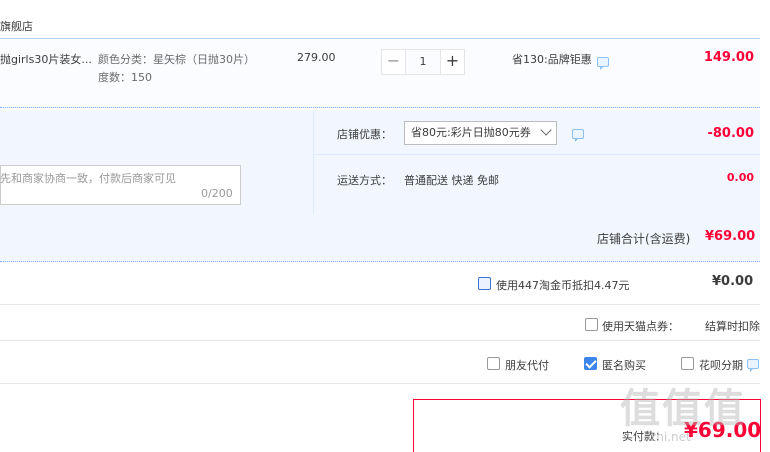  Describe the element at coordinates (546, 130) in the screenshot. I see `chevron-down-icon` at that location.